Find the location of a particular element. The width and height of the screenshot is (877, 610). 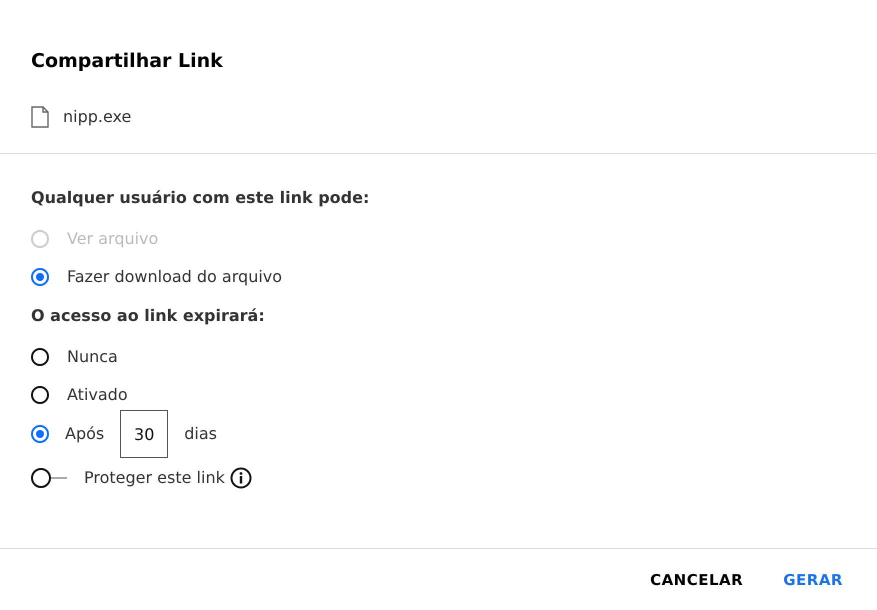

option-label: Ativado is located at coordinates (97, 395).